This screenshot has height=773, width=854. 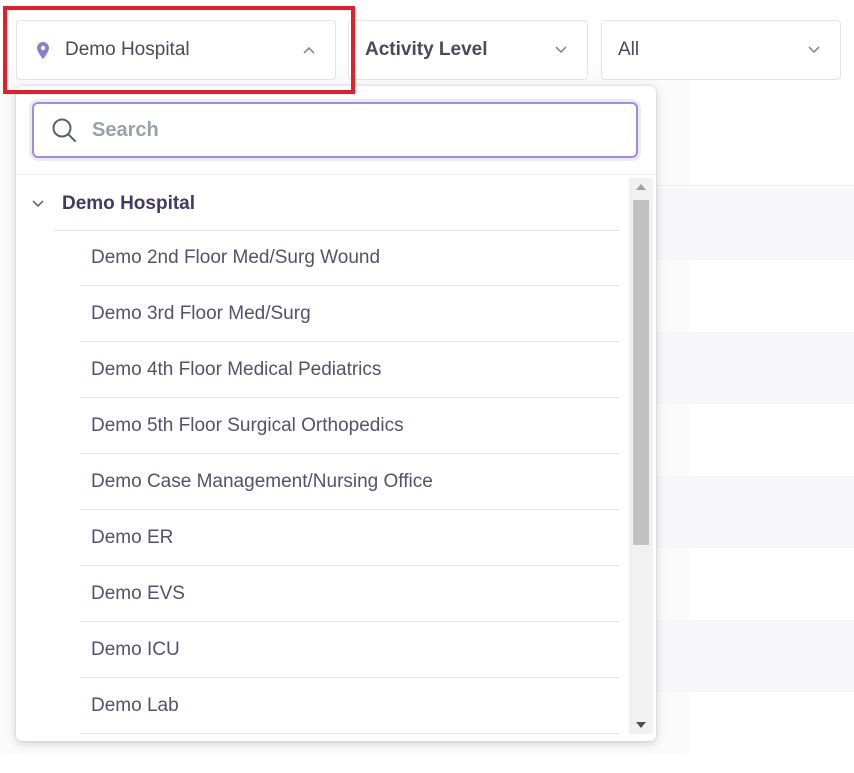 What do you see at coordinates (721, 50) in the screenshot?
I see `status-filter-select: All` at bounding box center [721, 50].